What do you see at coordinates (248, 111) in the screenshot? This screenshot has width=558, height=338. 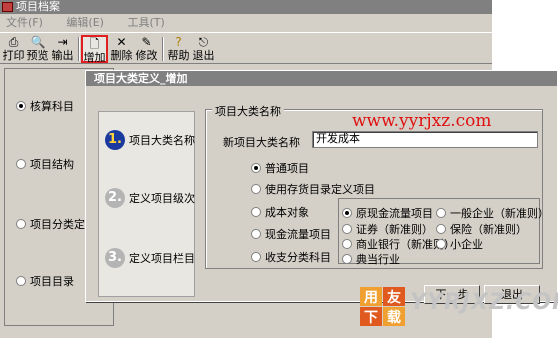 I see `group-title: 项目大类名称` at bounding box center [248, 111].